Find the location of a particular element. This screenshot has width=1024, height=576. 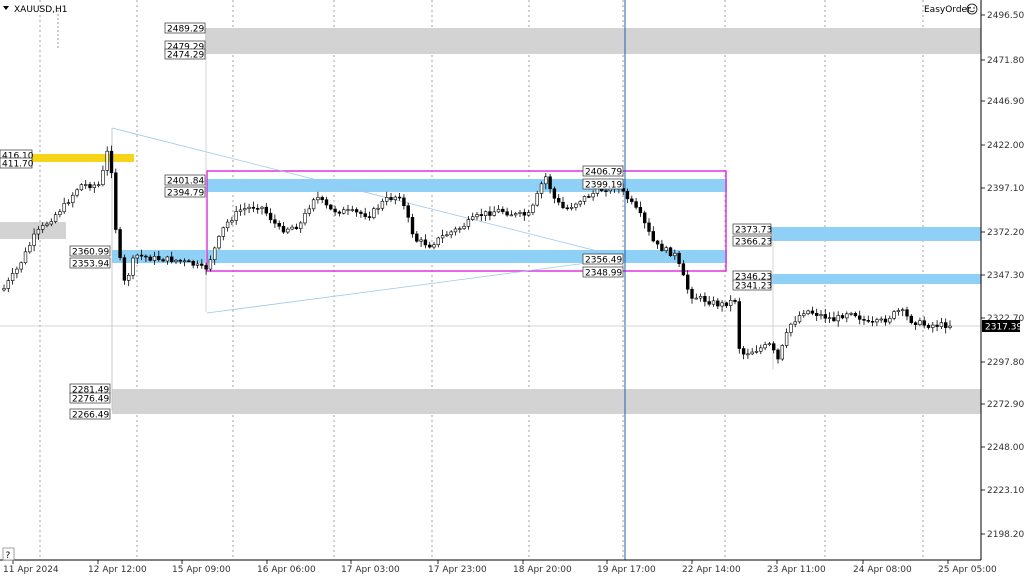

blue-zone-lower-right is located at coordinates (876, 279).